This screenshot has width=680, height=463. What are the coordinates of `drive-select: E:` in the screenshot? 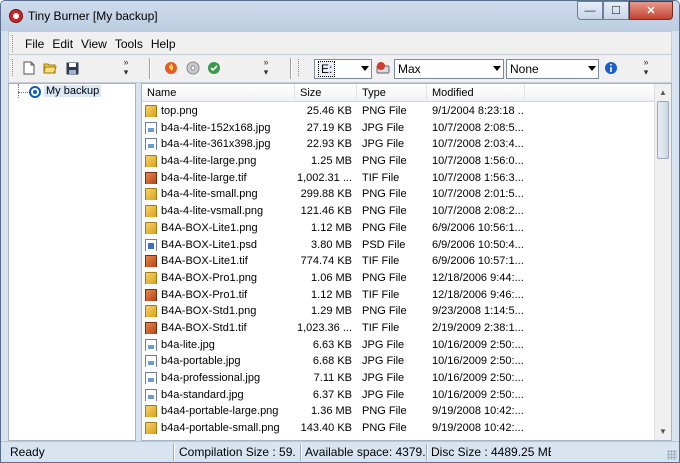 It's located at (343, 69).